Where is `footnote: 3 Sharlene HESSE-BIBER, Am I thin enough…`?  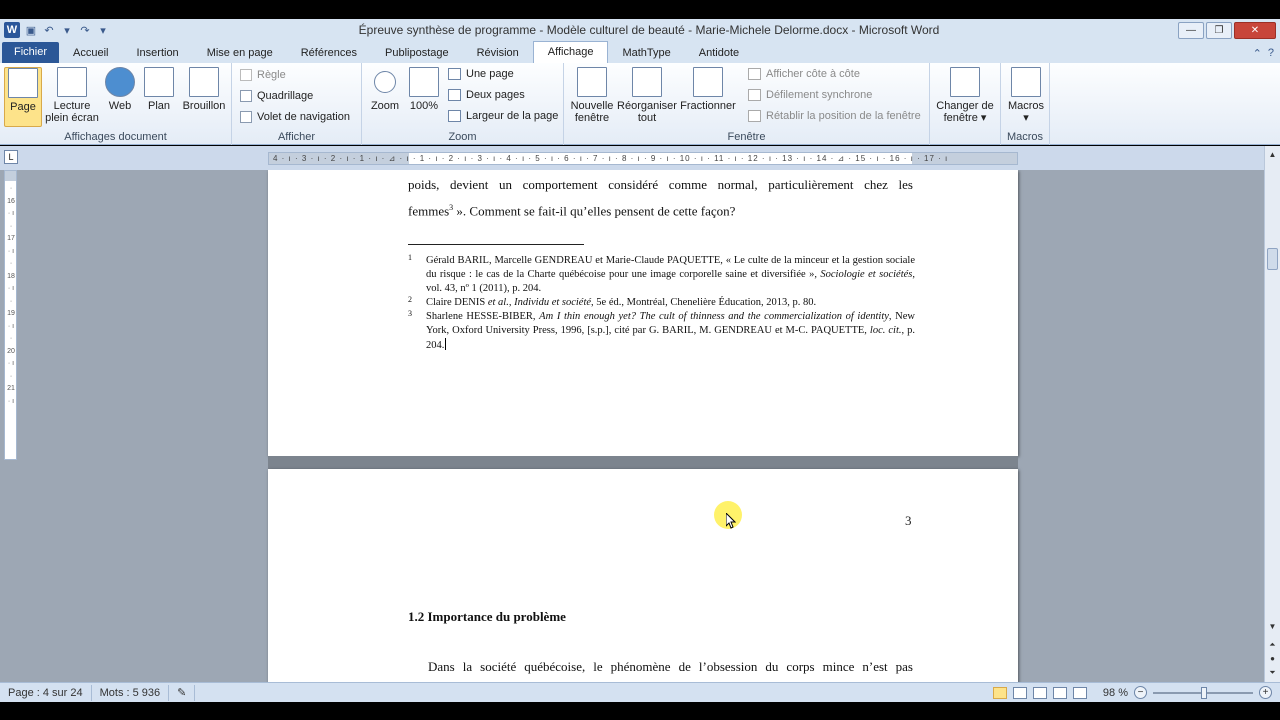
footnote: 3 Sharlene HESSE-BIBER, Am I thin enough… is located at coordinates (662, 330).